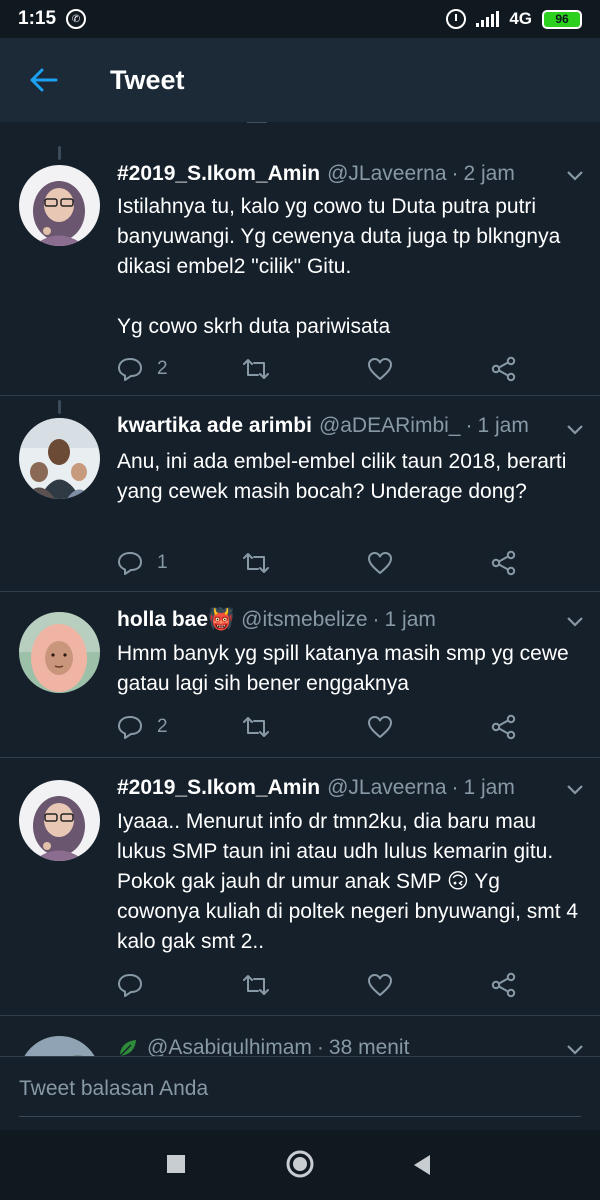 The image size is (600, 1200). I want to click on network-type: 4G, so click(520, 18).